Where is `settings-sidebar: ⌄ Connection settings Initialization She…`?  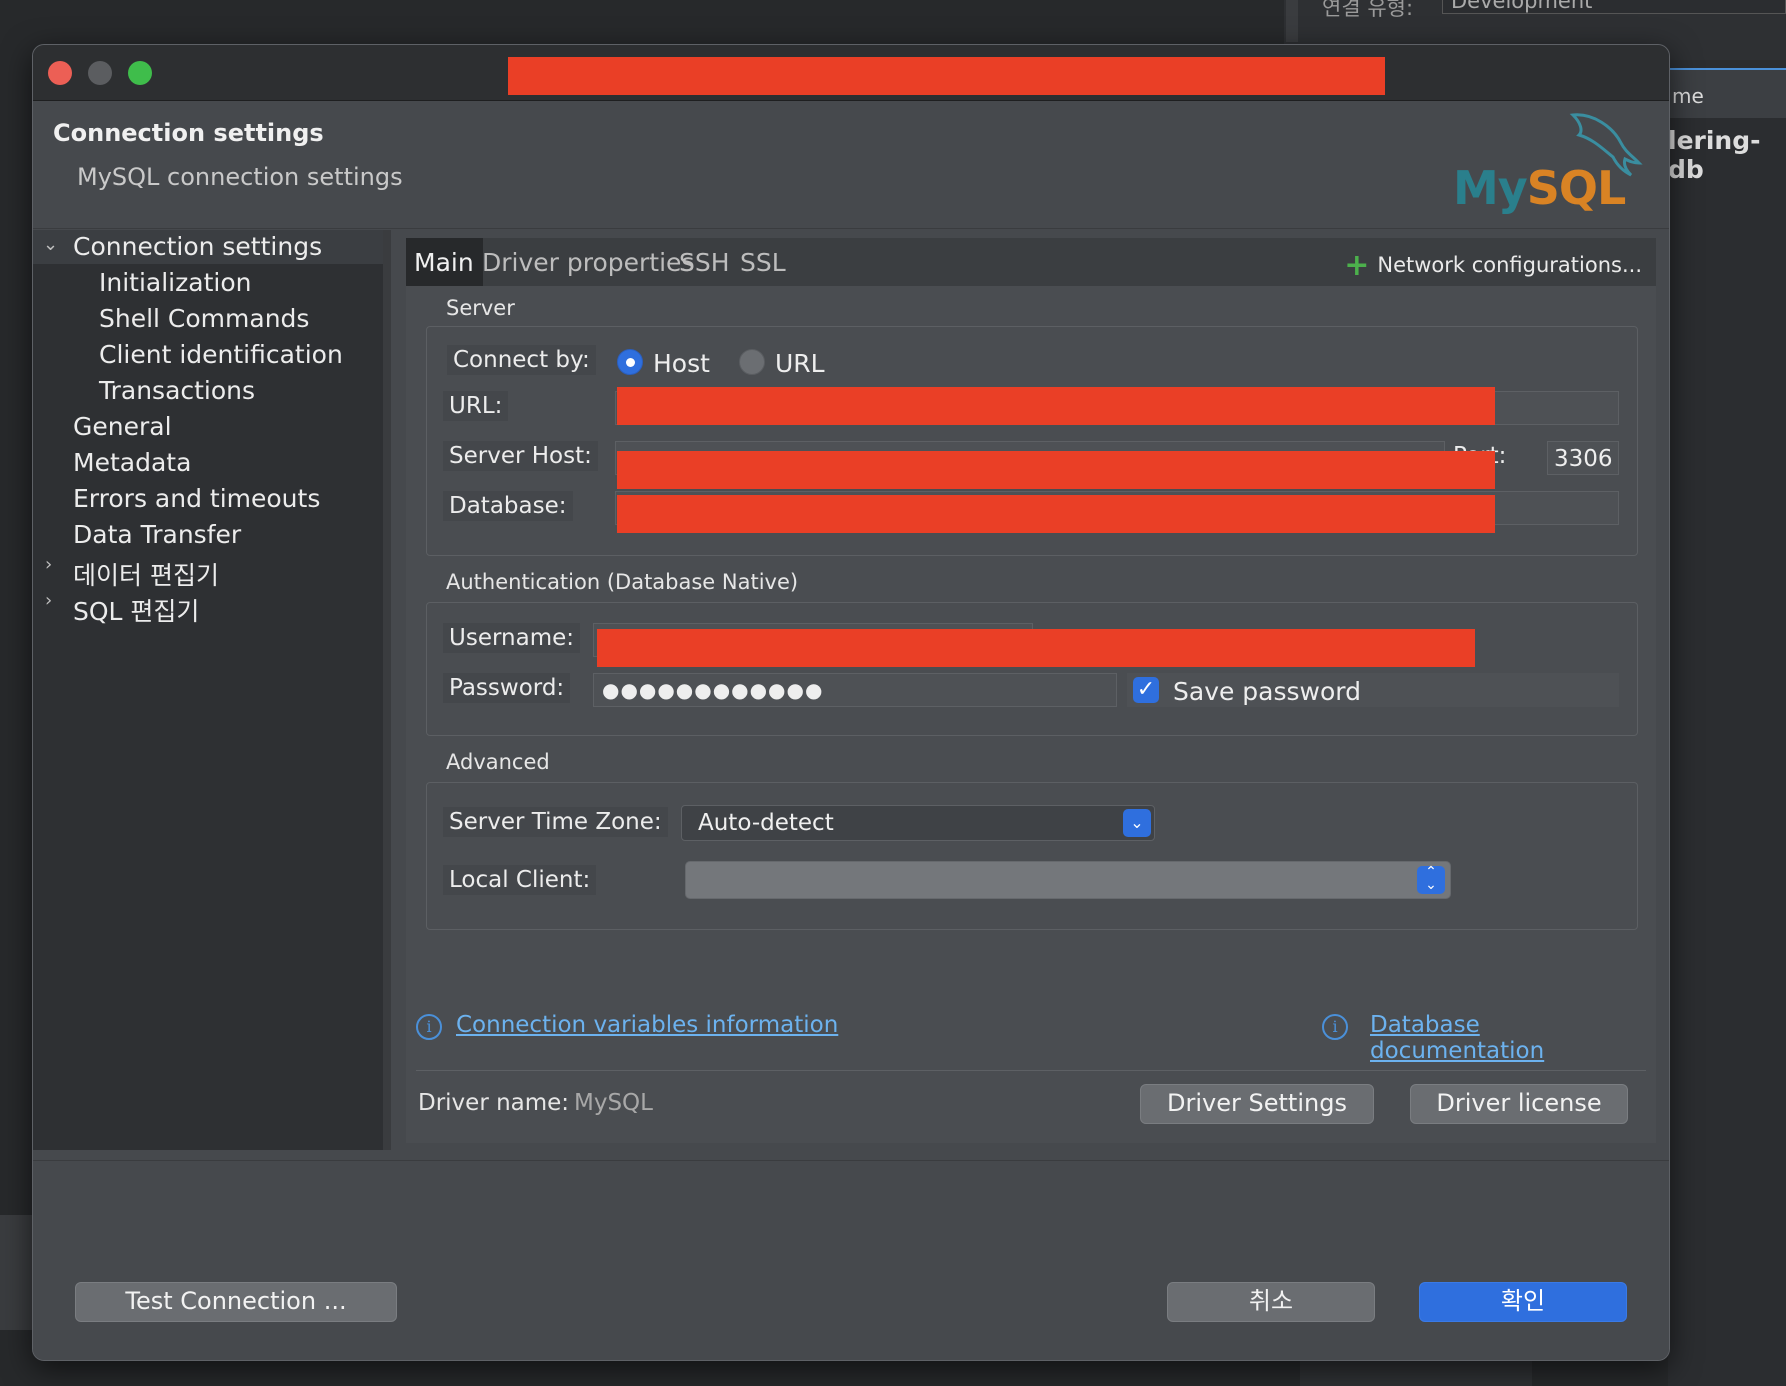
settings-sidebar: ⌄ Connection settings Initialization She… is located at coordinates (212, 690).